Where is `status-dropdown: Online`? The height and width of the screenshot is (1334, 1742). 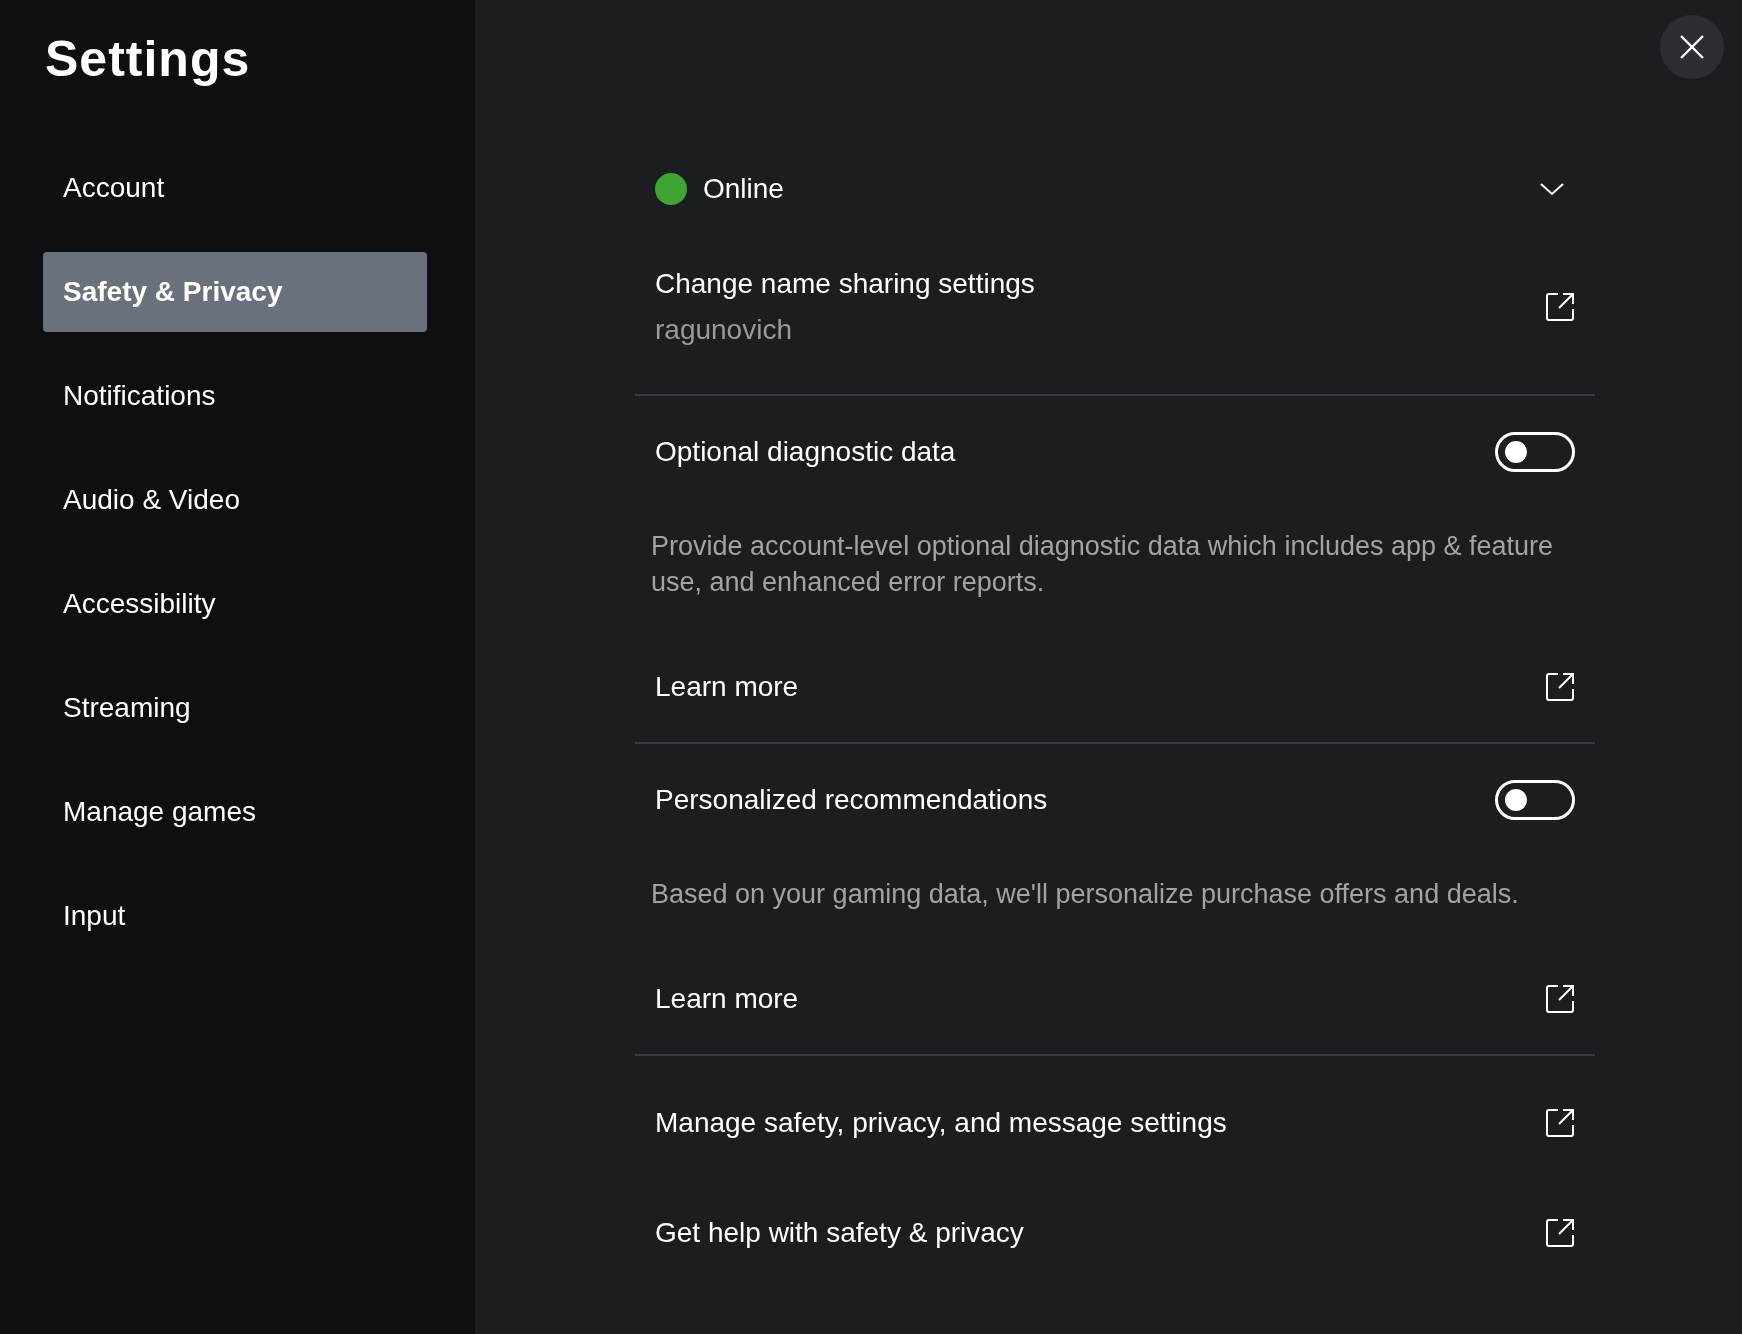 status-dropdown: Online is located at coordinates (1115, 189).